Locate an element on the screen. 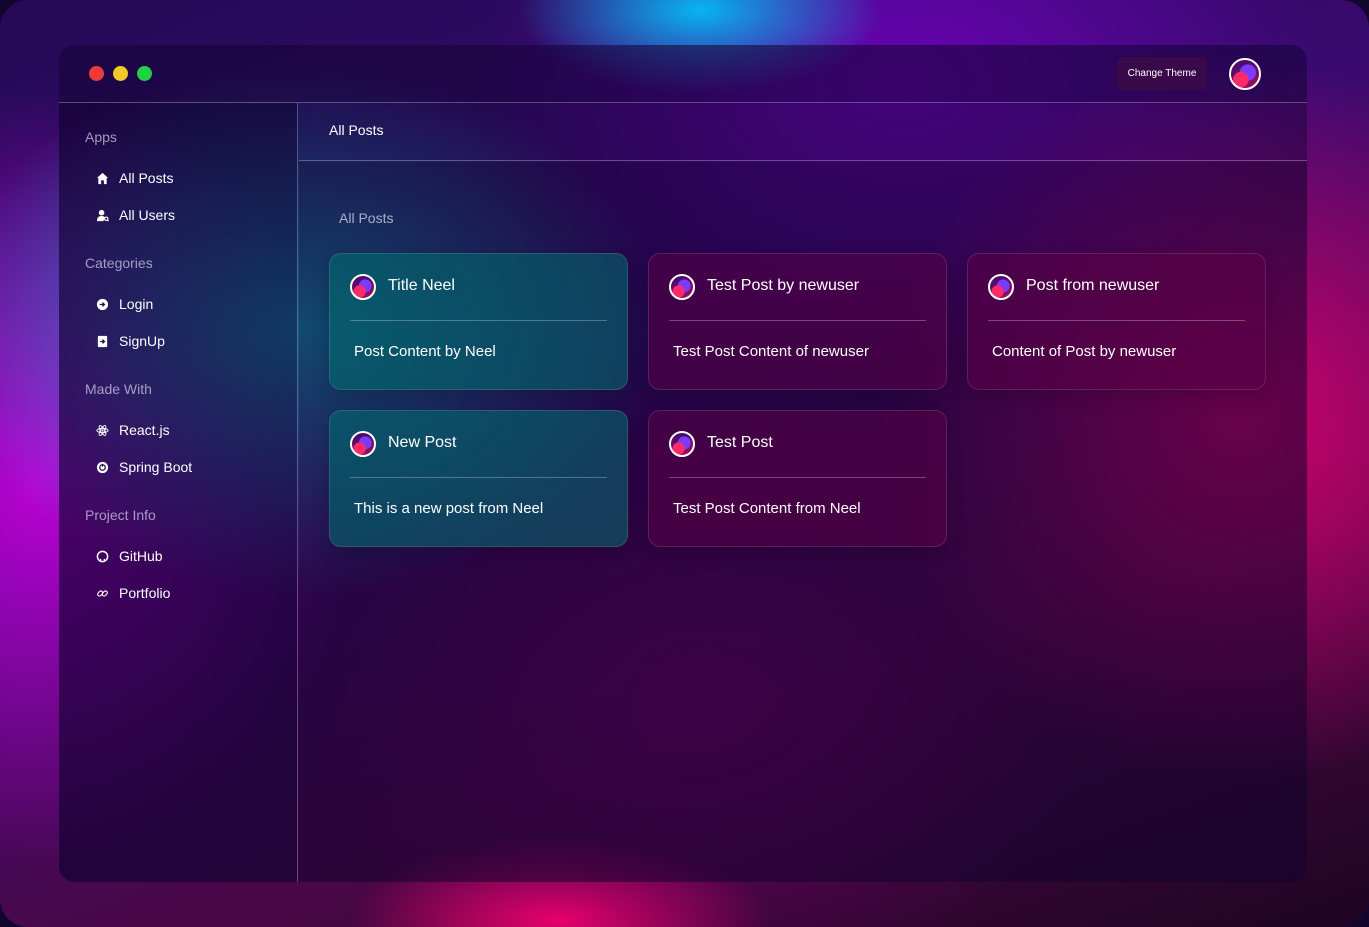  sidebar-item-all-users: All Users is located at coordinates (185, 215).